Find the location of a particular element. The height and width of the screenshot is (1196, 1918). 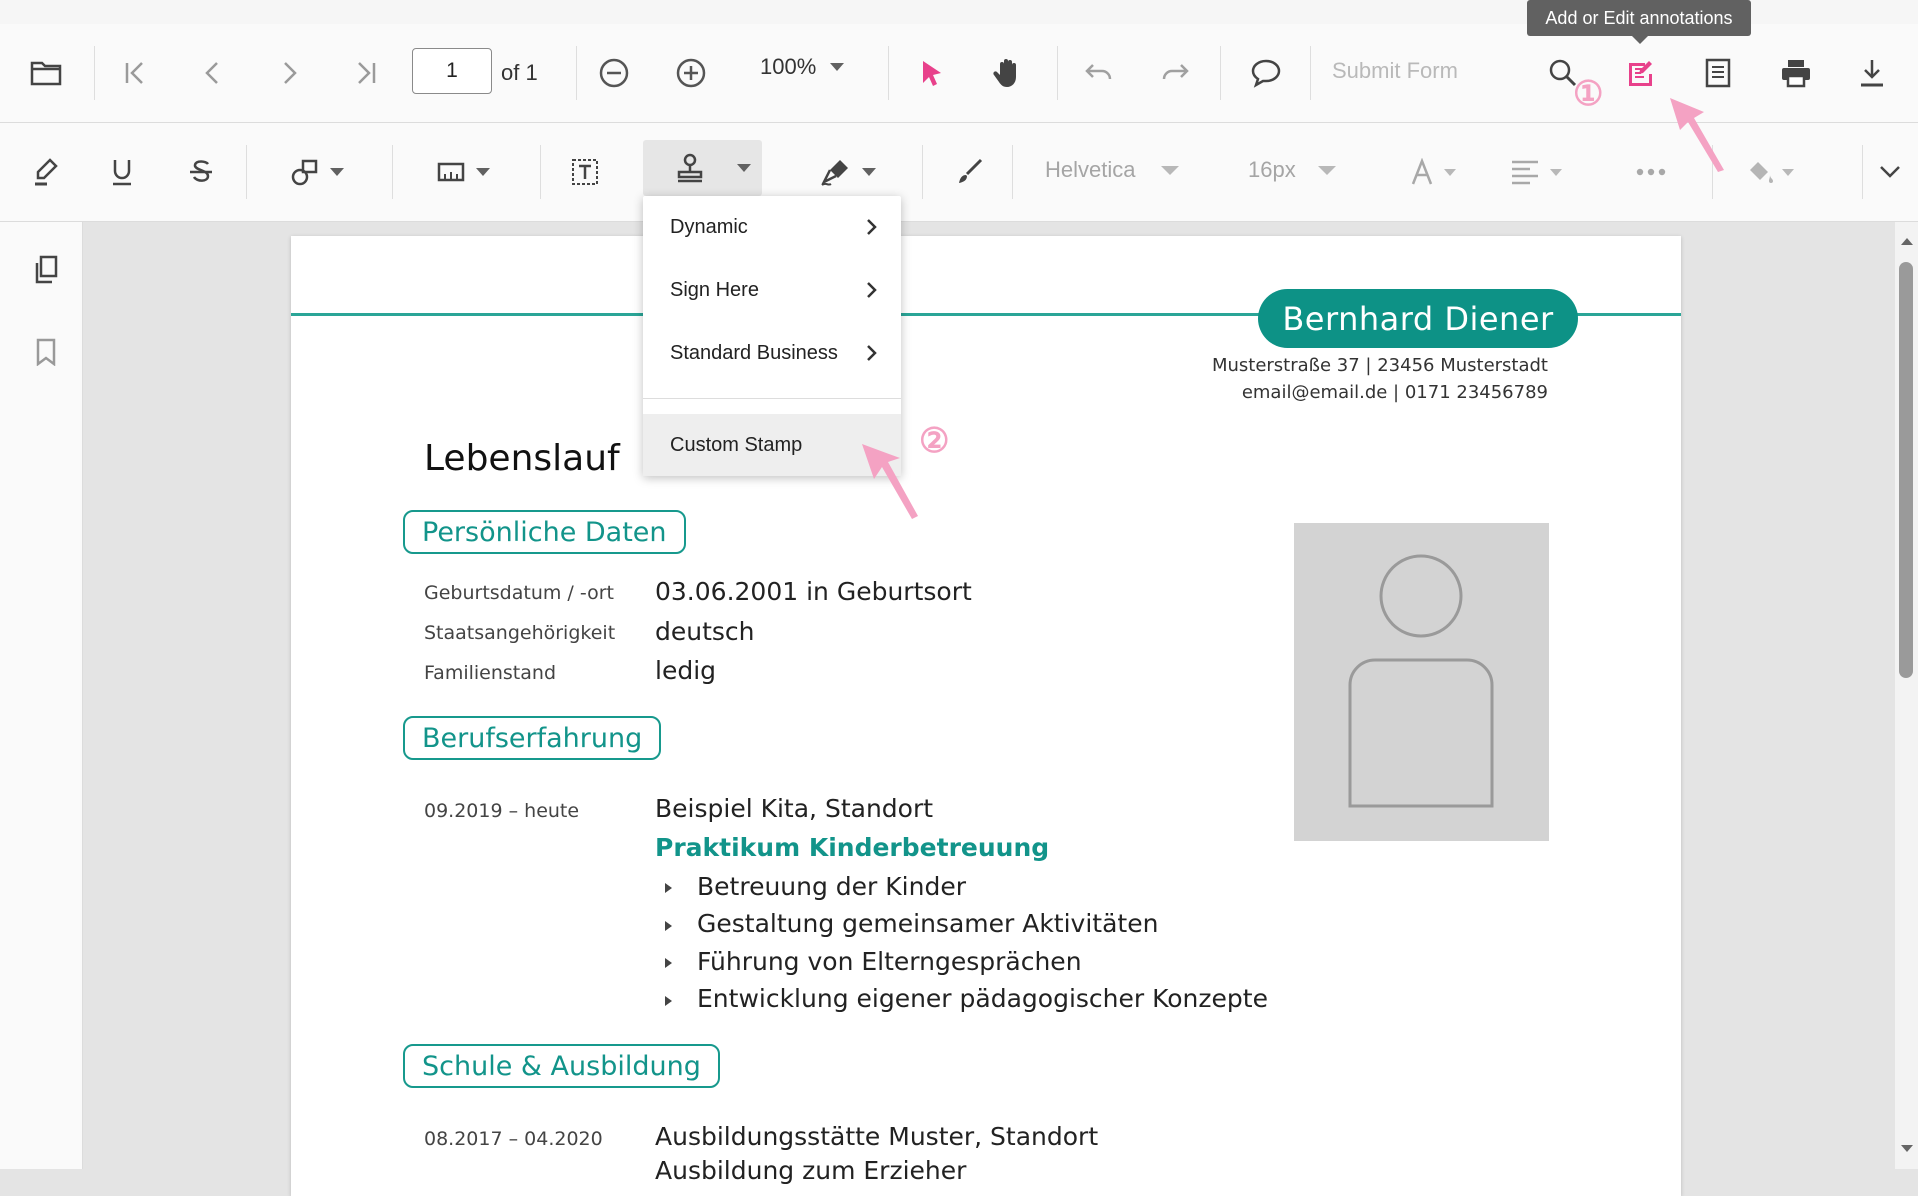

callout-number-1: ① is located at coordinates (1588, 94).